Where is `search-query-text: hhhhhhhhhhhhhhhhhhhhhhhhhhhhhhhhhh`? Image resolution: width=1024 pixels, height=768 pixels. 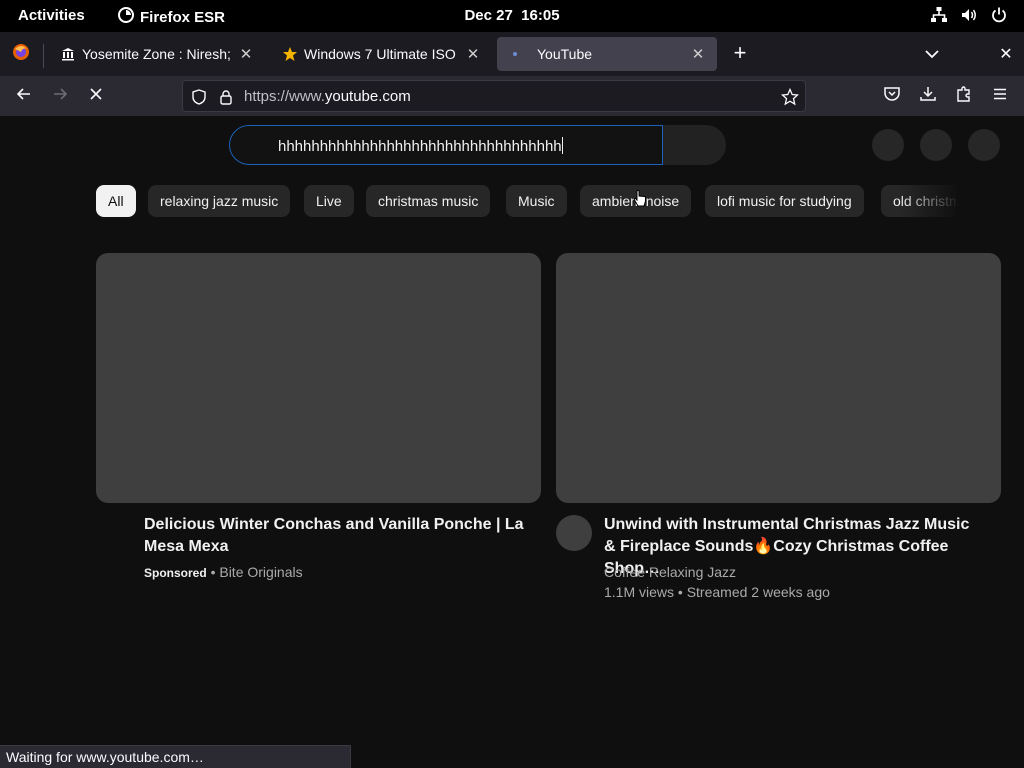
search-query-text: hhhhhhhhhhhhhhhhhhhhhhhhhhhhhhhhhh is located at coordinates (420, 146).